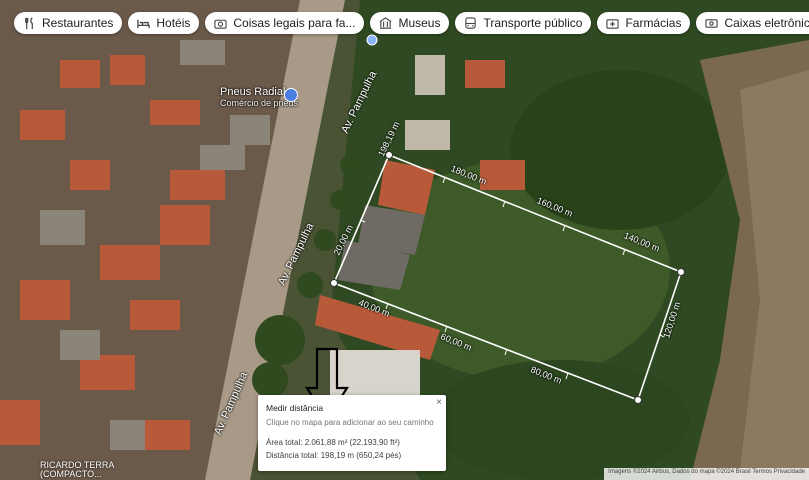  I want to click on chip-label: Farmácias, so click(653, 23).